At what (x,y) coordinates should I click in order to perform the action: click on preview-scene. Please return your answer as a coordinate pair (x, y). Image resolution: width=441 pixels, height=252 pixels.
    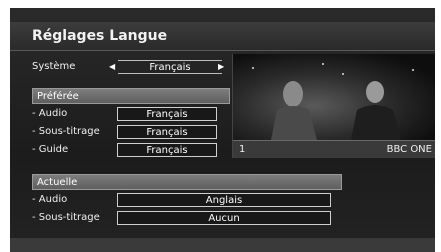
    Looking at the image, I should click on (333, 101).